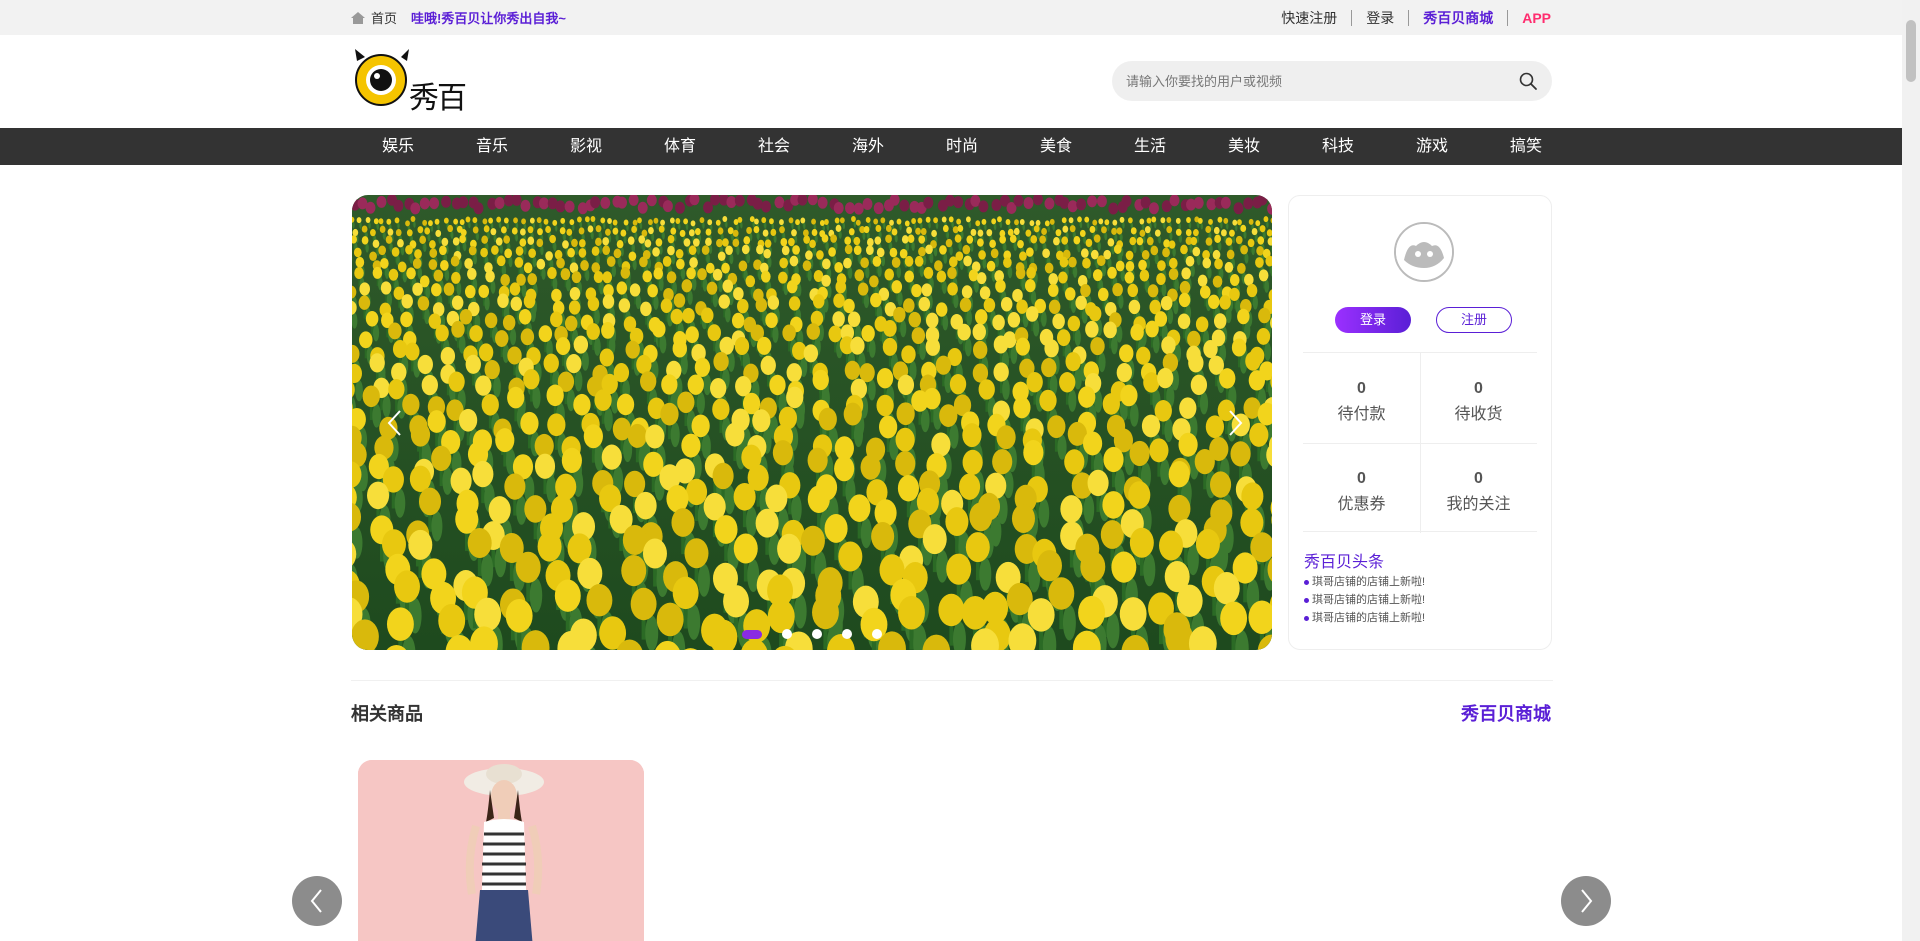  What do you see at coordinates (1529, 17) in the screenshot?
I see `app-link: APP` at bounding box center [1529, 17].